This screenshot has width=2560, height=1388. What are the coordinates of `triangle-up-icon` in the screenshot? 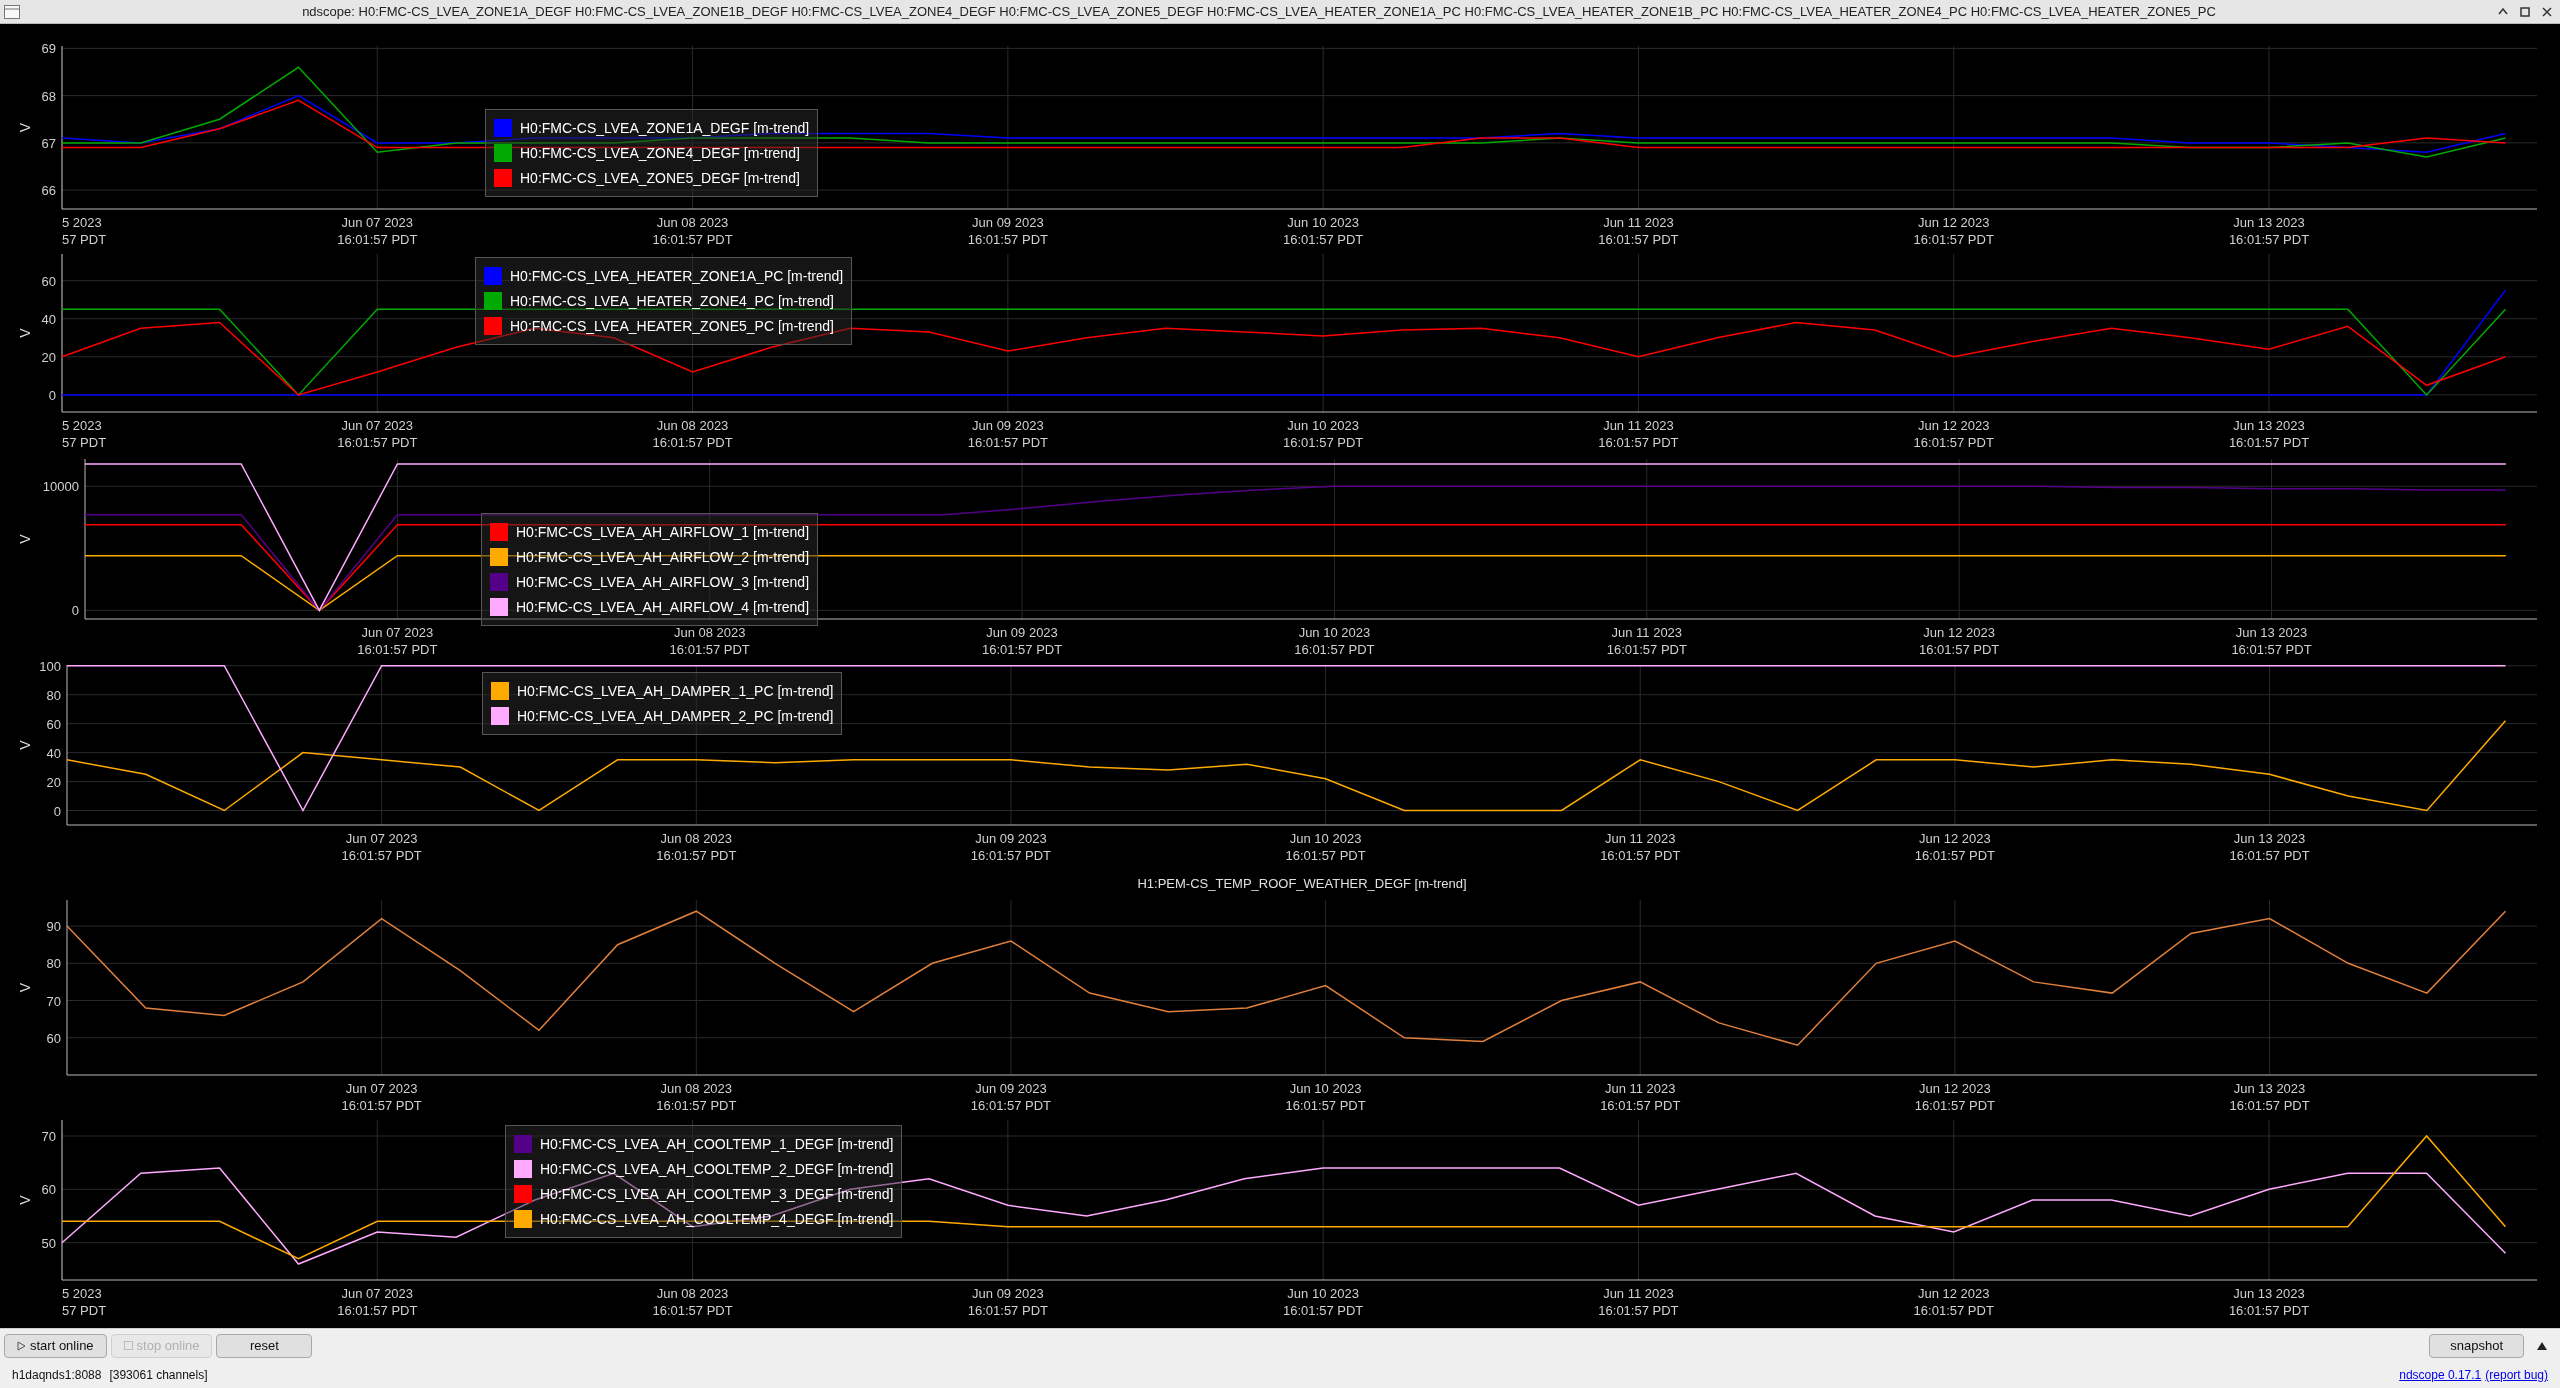 It's located at (2542, 1345).